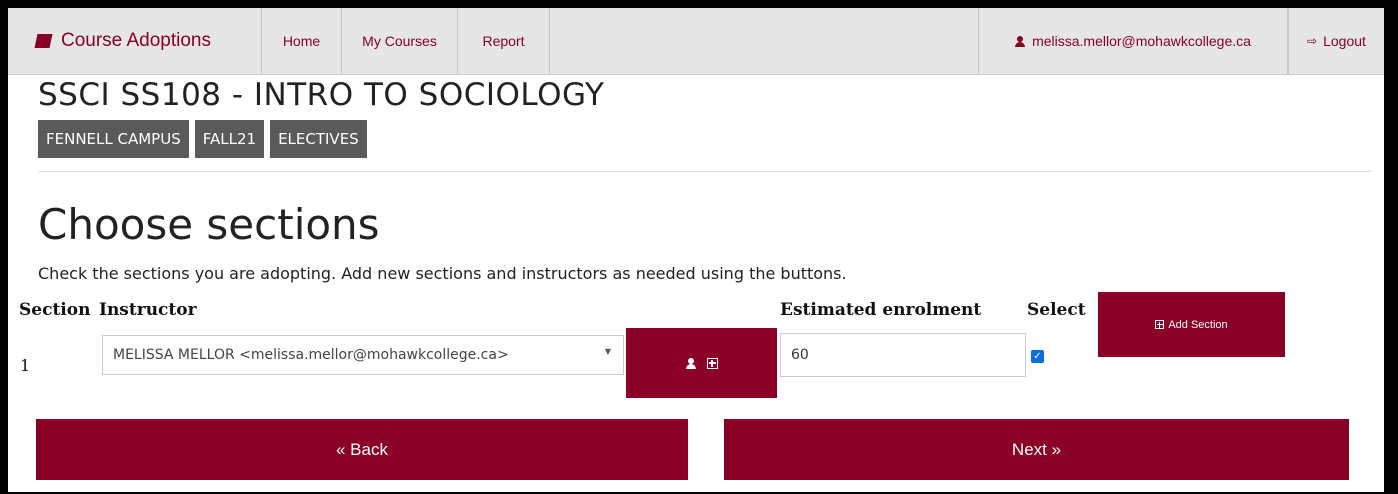 This screenshot has height=494, width=1398. Describe the element at coordinates (113, 139) in the screenshot. I see `tag-campus: FENNELL CAMPUS` at that location.